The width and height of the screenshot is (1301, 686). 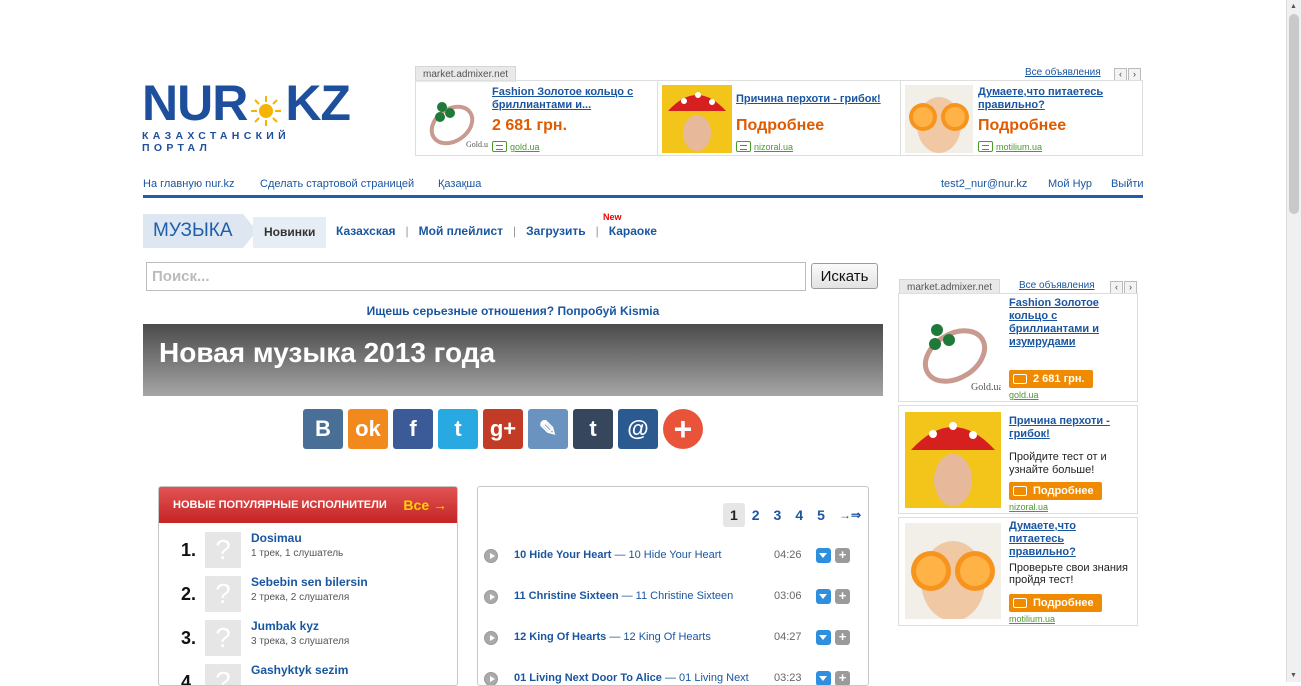 I want to click on sun-icon, so click(x=266, y=106).